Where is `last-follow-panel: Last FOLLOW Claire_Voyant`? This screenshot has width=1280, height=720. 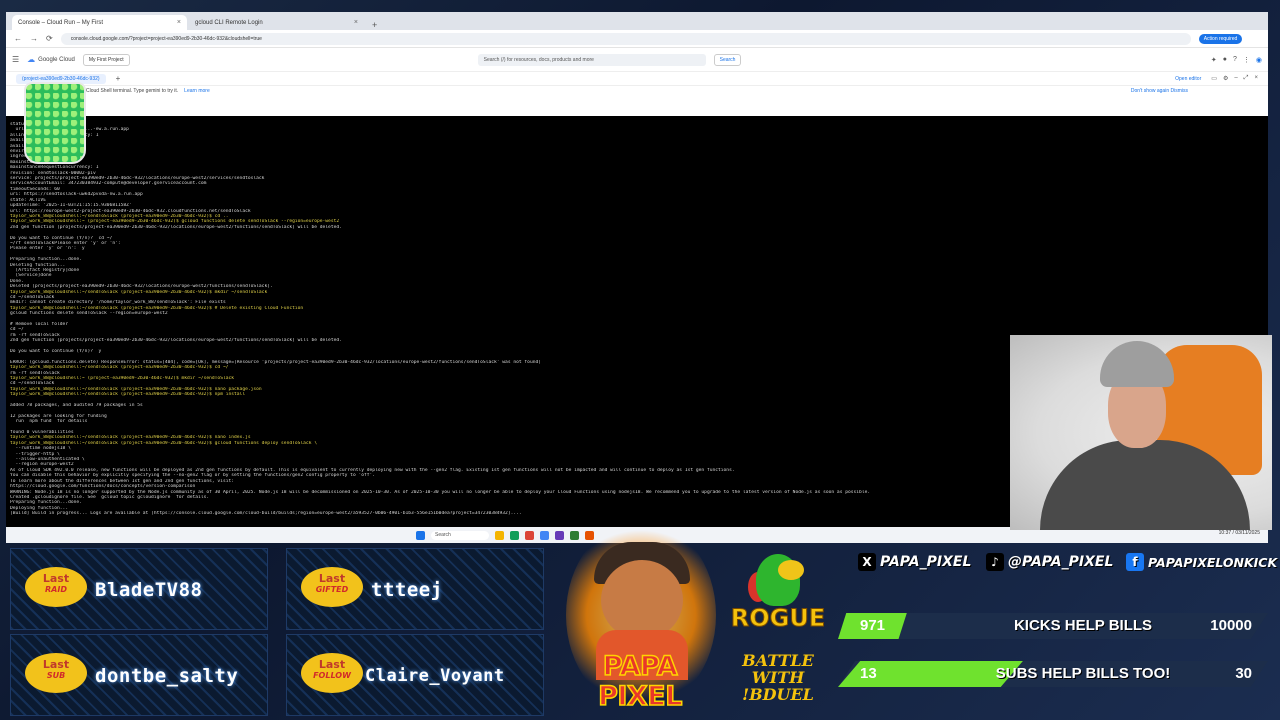
last-follow-panel: Last FOLLOW Claire_Voyant is located at coordinates (415, 675).